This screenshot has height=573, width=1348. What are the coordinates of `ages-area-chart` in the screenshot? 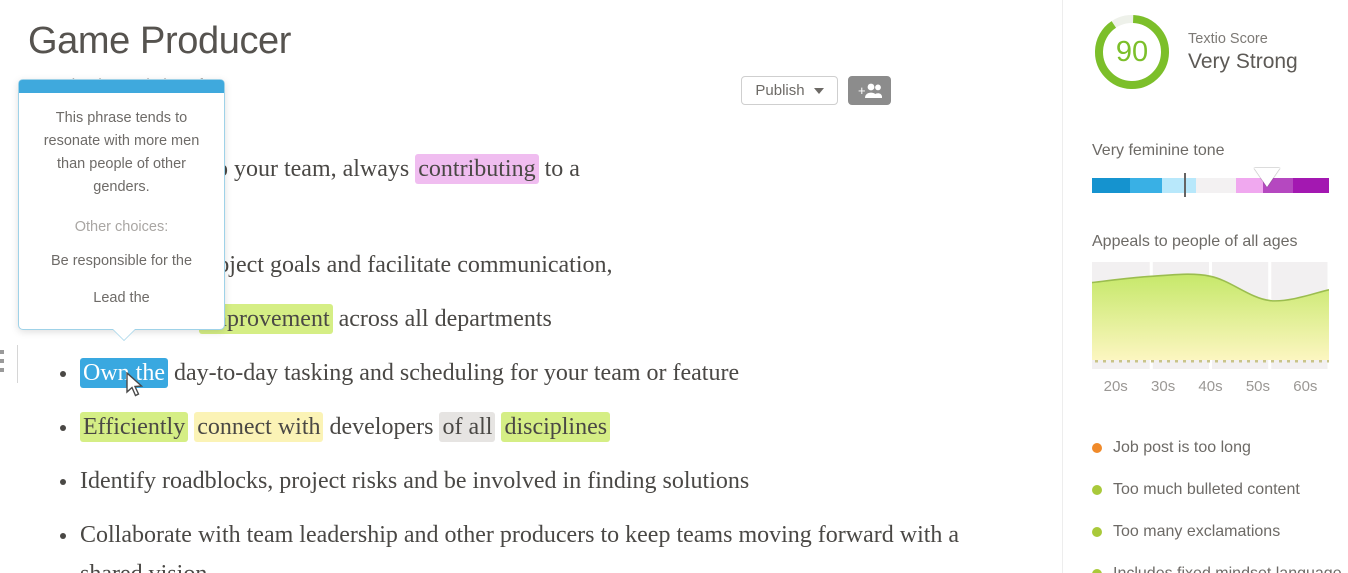 It's located at (1210, 315).